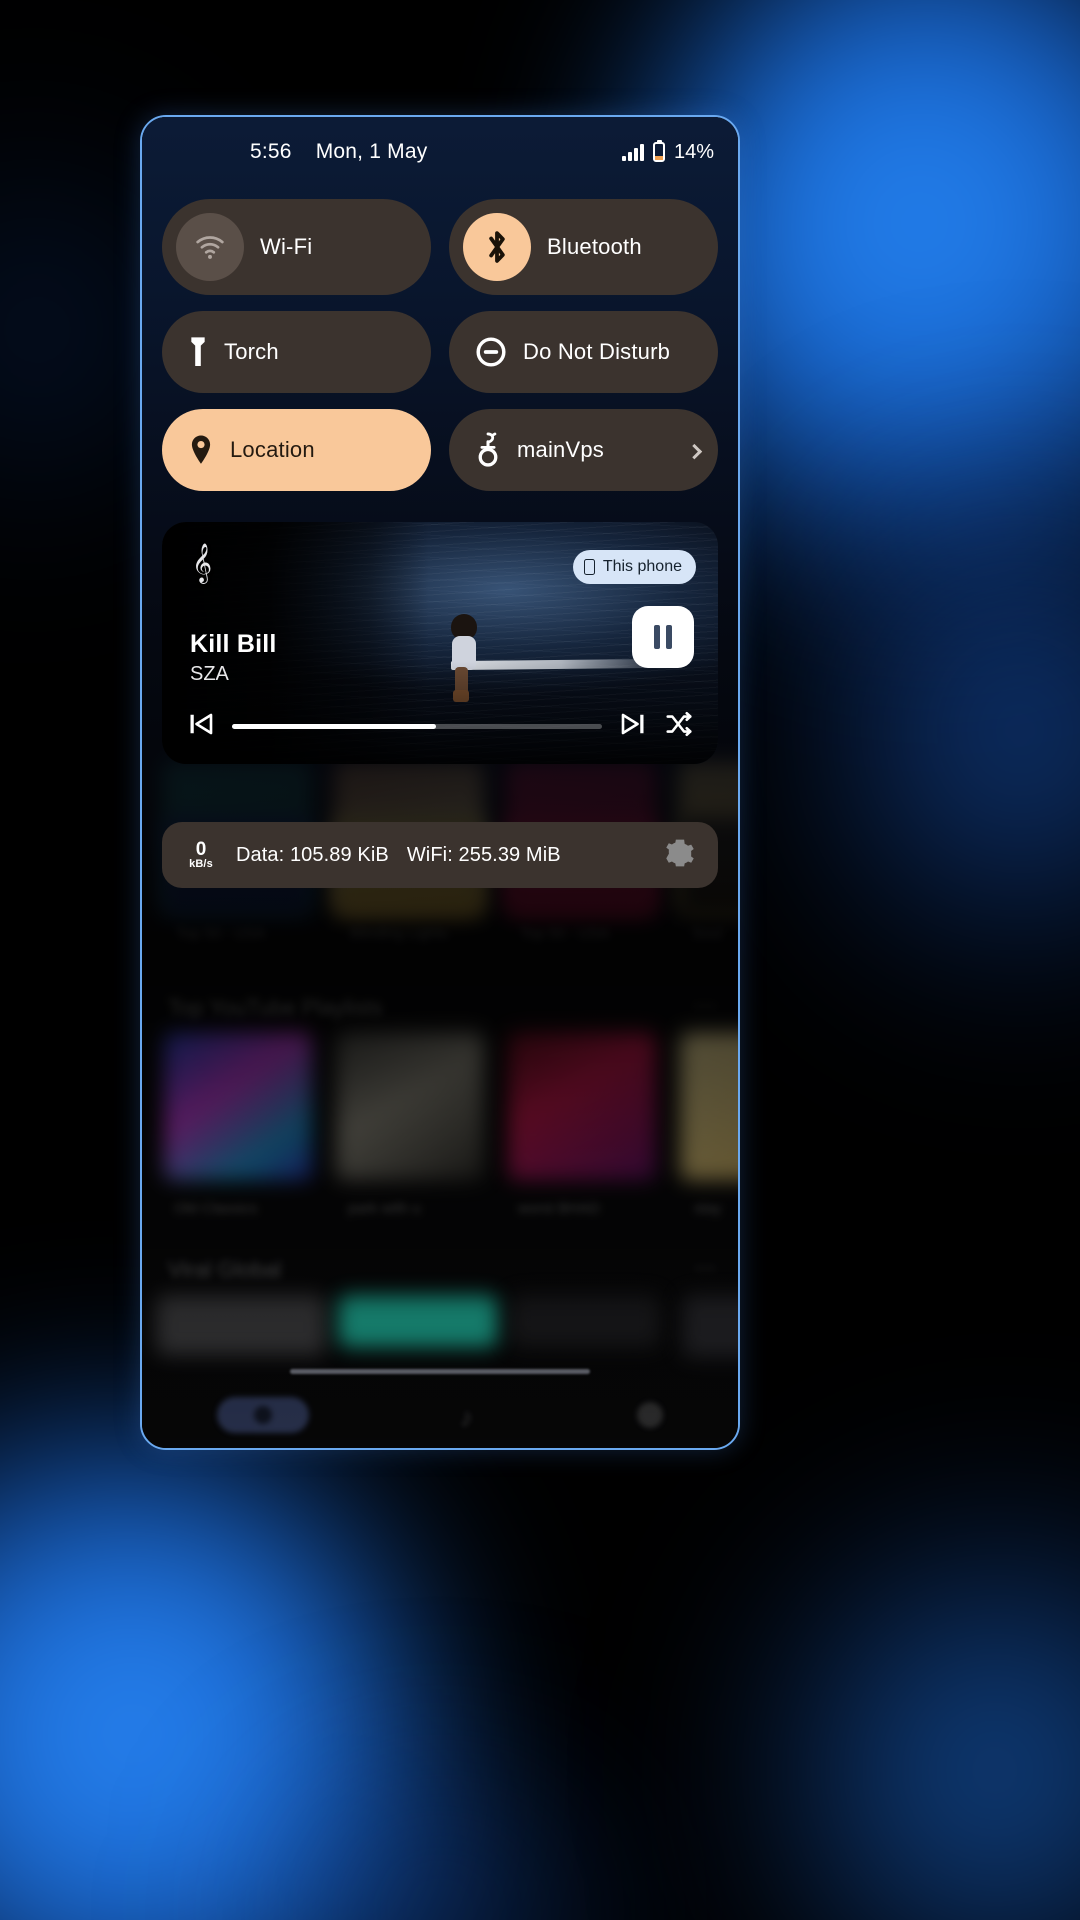  Describe the element at coordinates (371, 151) in the screenshot. I see `status-date: Mon, 1 May` at that location.